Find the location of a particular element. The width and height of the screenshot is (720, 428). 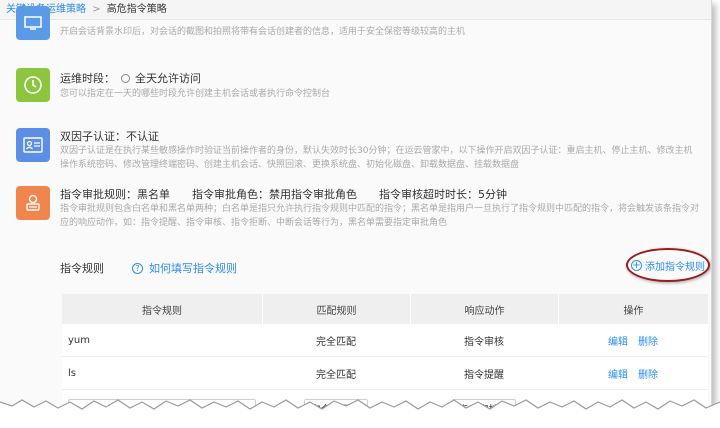

approver-icon is located at coordinates (33, 203).